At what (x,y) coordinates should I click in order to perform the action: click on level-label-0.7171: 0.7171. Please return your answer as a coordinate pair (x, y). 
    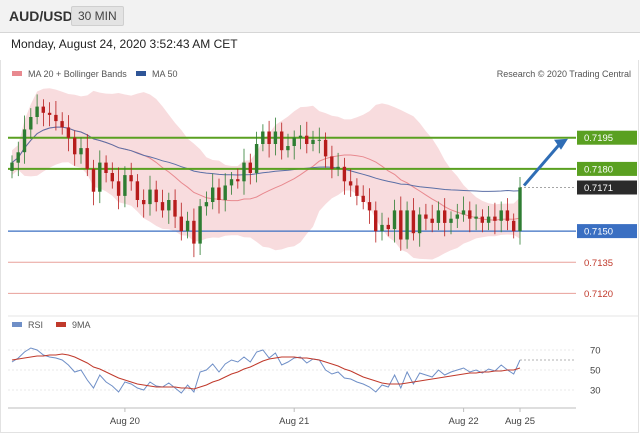
    Looking at the image, I should click on (598, 188).